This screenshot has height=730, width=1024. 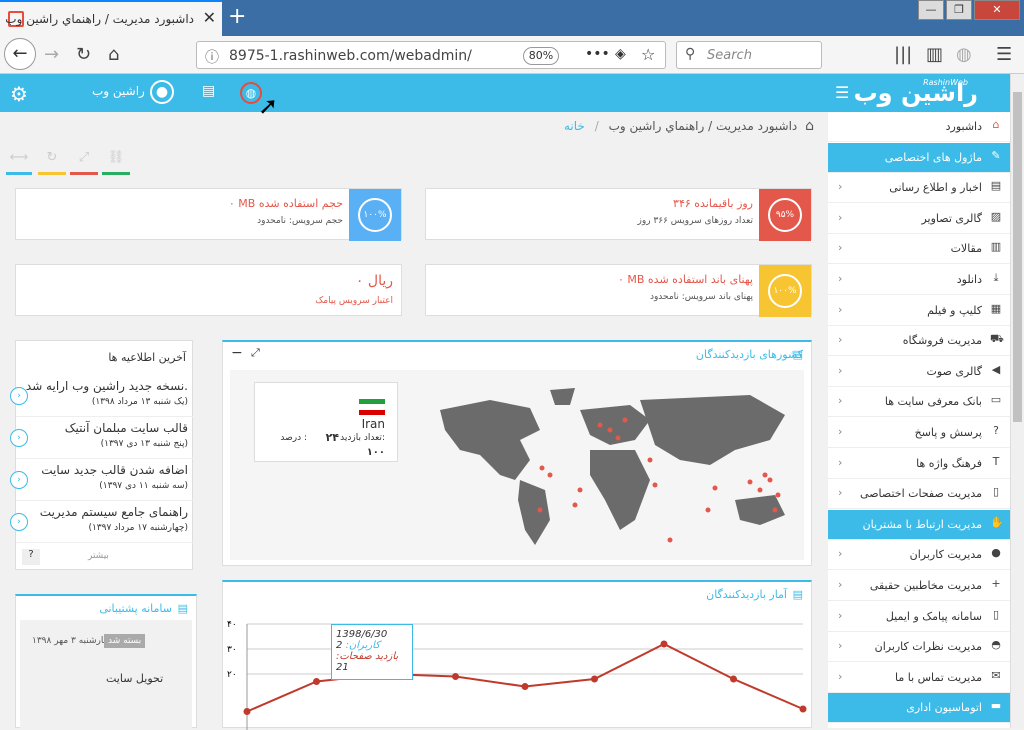 What do you see at coordinates (255, 353) in the screenshot?
I see `expand-panel-icon: ⤢` at bounding box center [255, 353].